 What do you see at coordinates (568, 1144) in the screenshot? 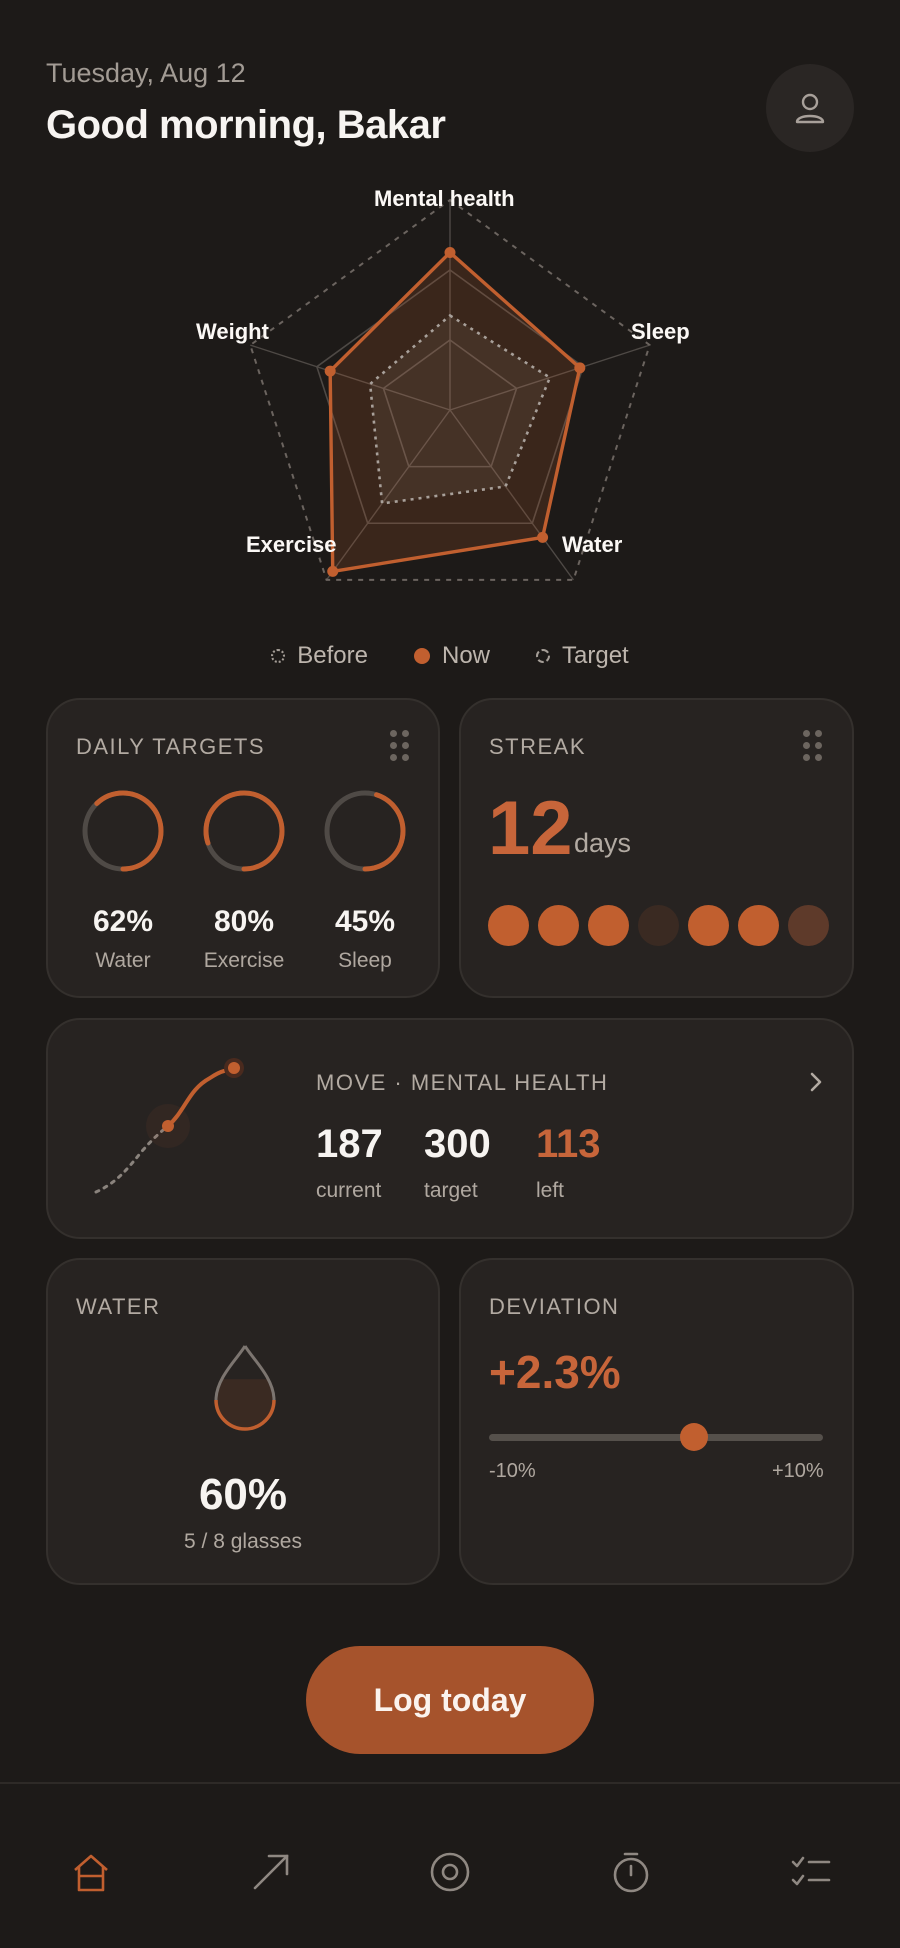
I see `move-left-value: 113` at bounding box center [568, 1144].